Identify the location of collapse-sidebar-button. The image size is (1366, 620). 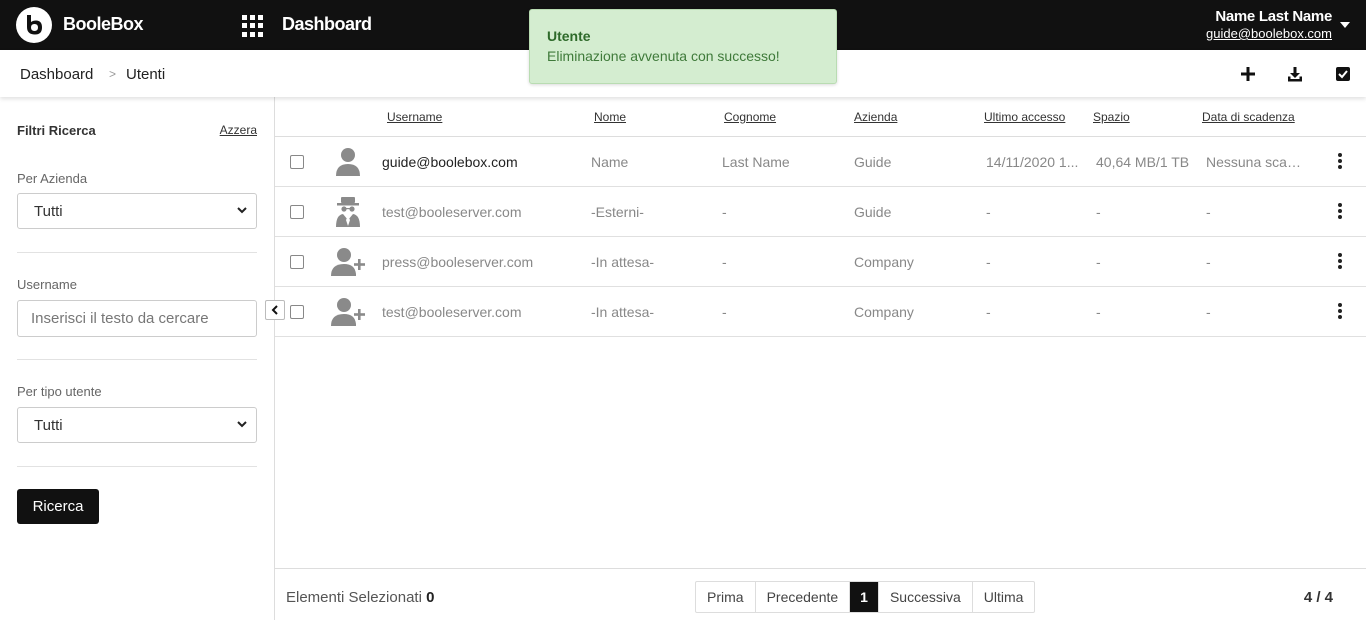
(275, 310).